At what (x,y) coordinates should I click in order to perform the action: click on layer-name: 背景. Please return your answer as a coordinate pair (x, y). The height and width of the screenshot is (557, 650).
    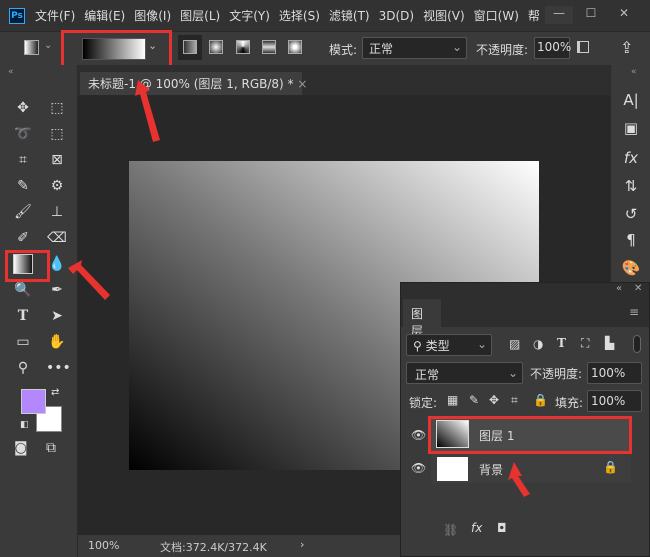
    Looking at the image, I should click on (491, 470).